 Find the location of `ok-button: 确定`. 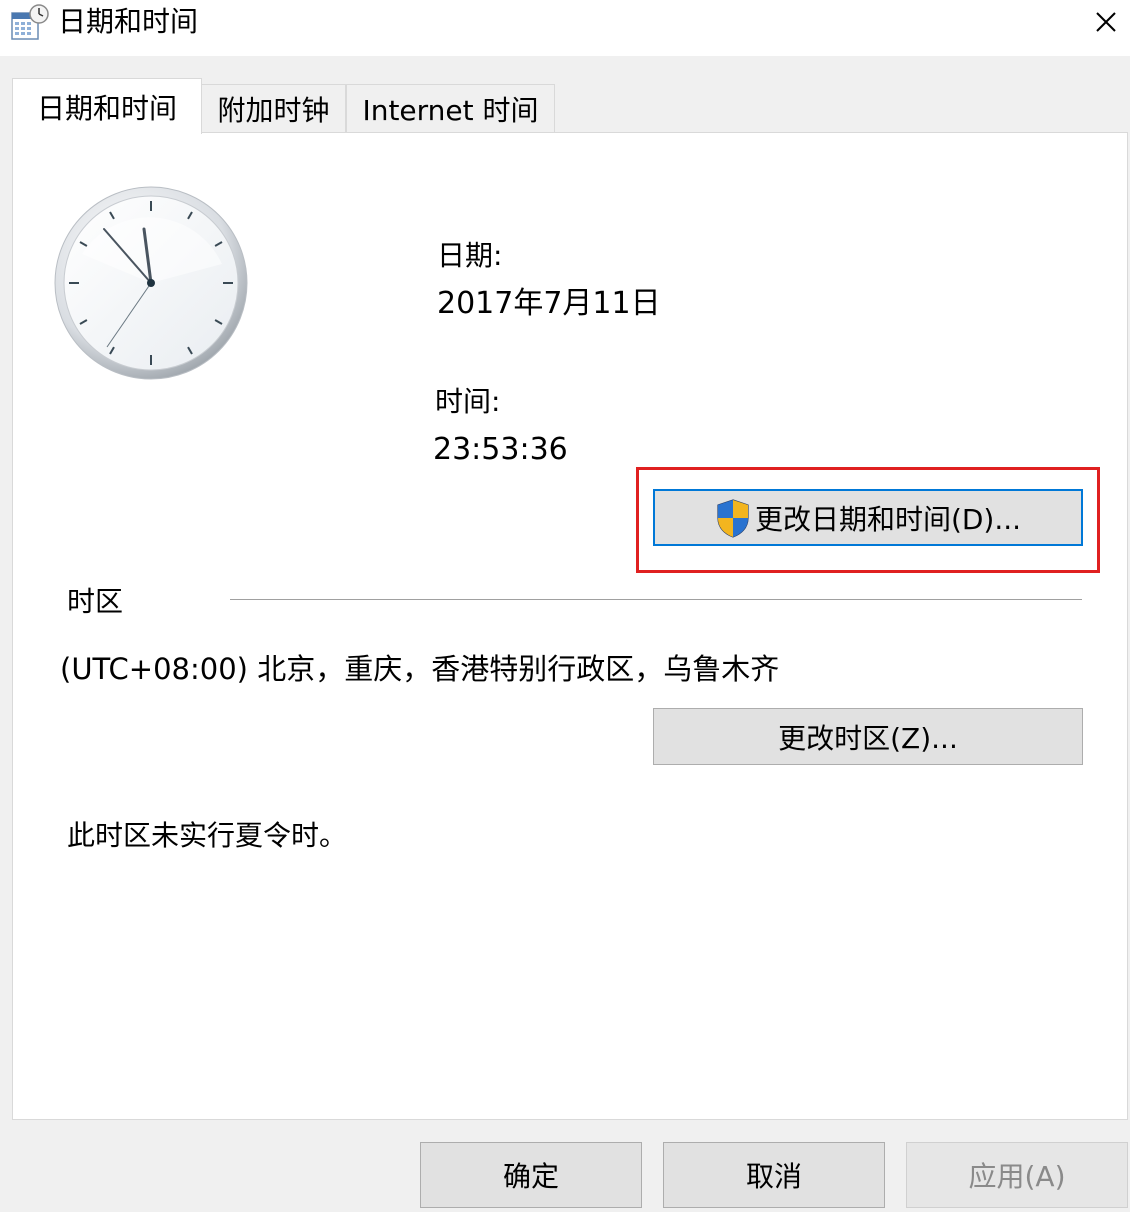

ok-button: 确定 is located at coordinates (531, 1175).